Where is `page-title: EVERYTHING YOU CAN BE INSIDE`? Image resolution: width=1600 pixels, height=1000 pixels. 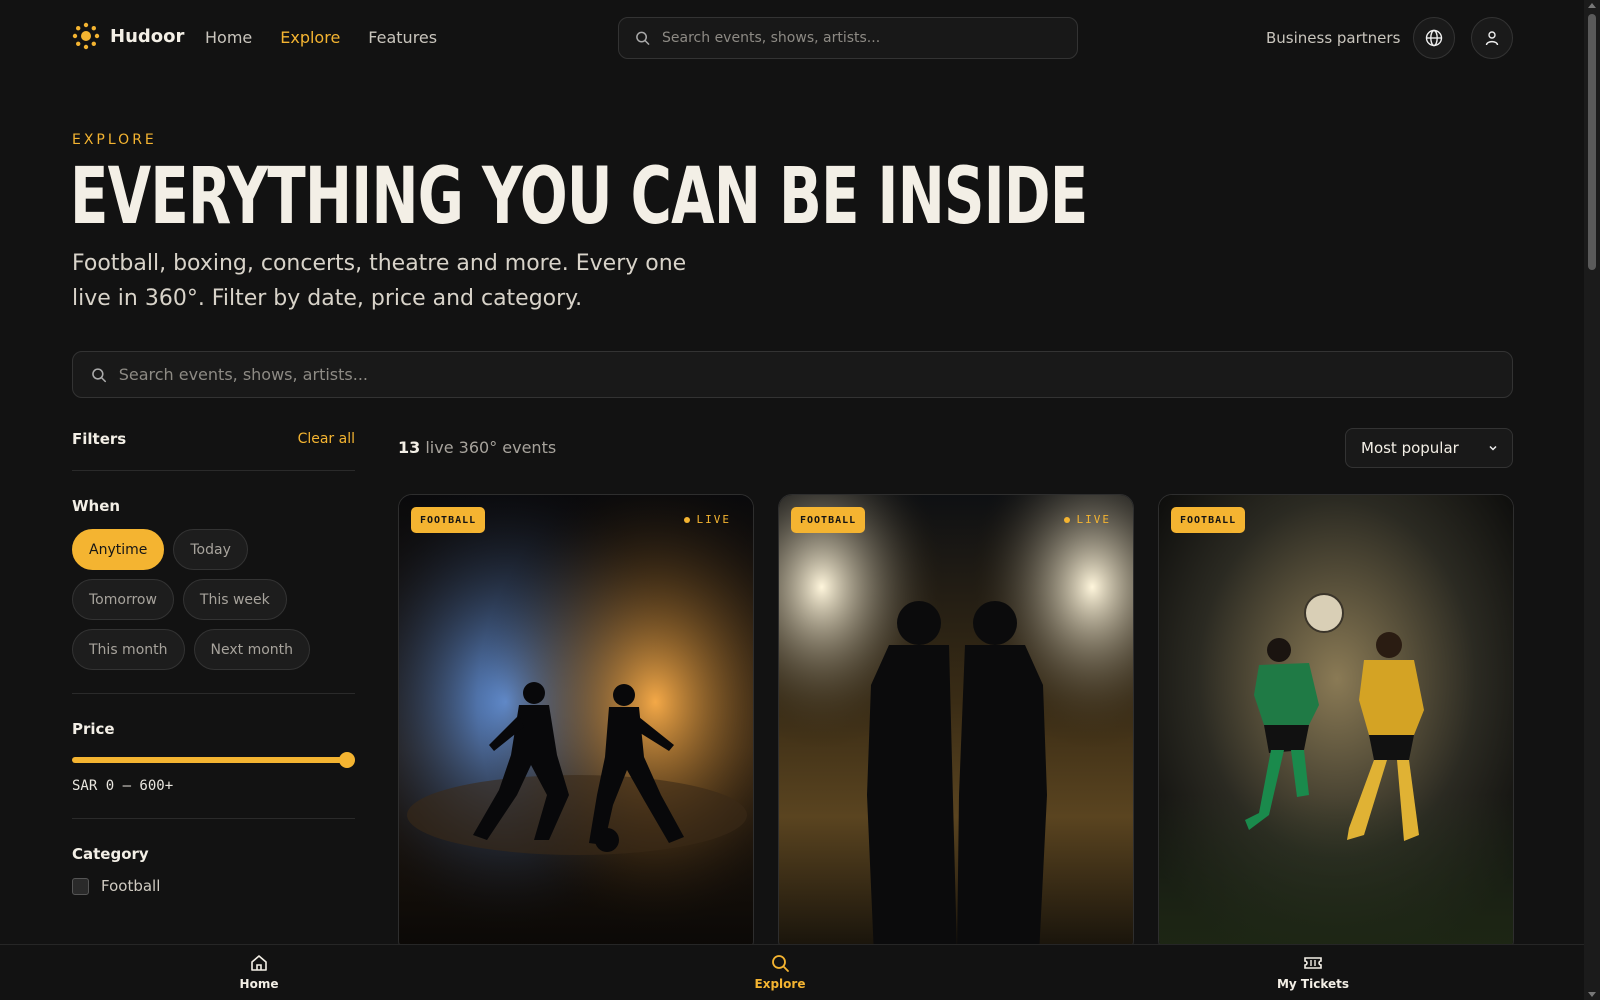 page-title: EVERYTHING YOU CAN BE INSIDE is located at coordinates (579, 197).